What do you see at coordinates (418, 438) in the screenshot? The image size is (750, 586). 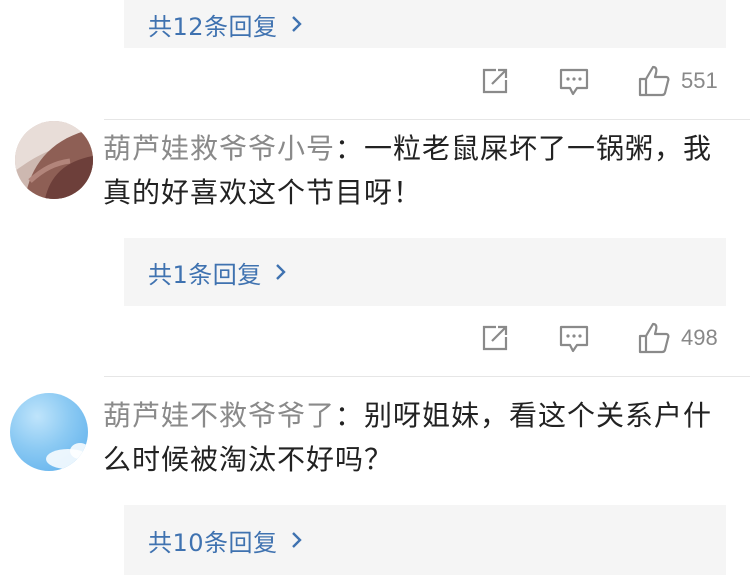 I see `comment-body: 葫芦娃不救爷爷了：别呀姐妹，看这个关系户什么时候被淘汰不好吗？` at bounding box center [418, 438].